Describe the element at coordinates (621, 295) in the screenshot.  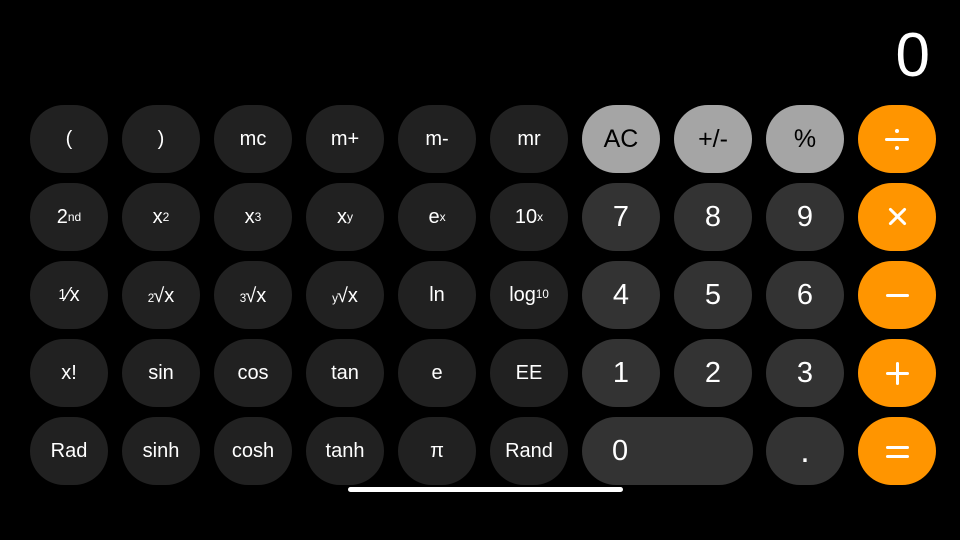
I see `digit-4-button: 4` at that location.